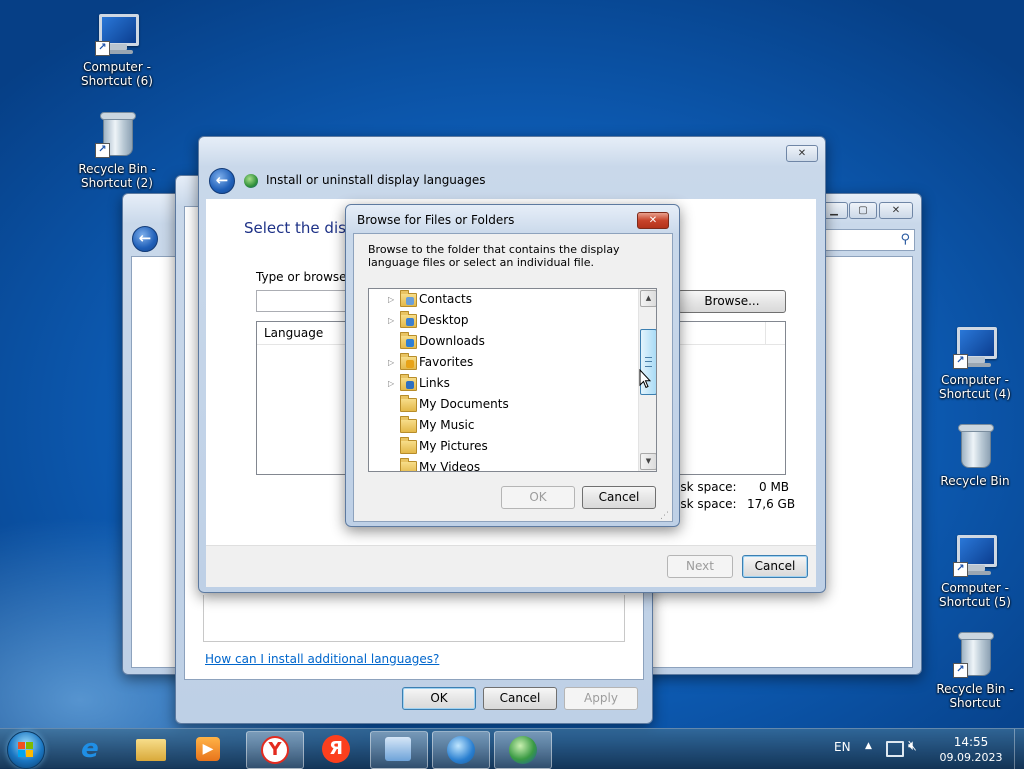 The width and height of the screenshot is (1024, 769). I want to click on recycle-bin-icon: ↗, so click(117, 136).